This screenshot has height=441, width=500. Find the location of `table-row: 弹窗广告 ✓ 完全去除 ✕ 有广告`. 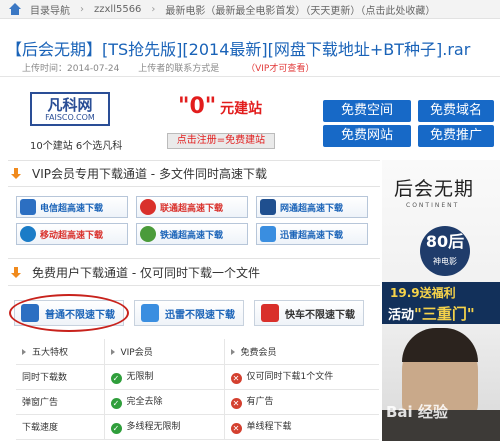

table-row: 弹窗广告 ✓ 完全去除 ✕ 有广告 is located at coordinates (197, 402).